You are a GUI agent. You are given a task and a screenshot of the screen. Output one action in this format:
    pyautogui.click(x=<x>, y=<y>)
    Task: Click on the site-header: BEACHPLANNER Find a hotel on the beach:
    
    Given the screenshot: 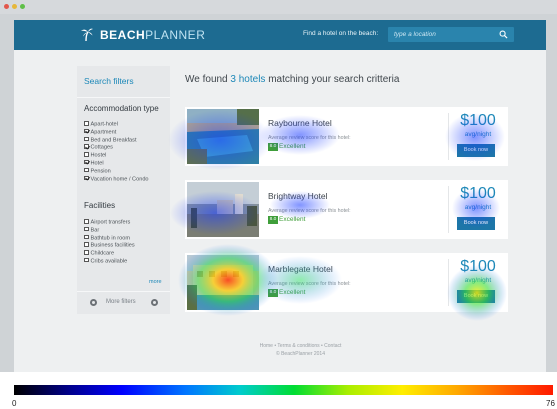 What is the action you would take?
    pyautogui.click(x=280, y=35)
    